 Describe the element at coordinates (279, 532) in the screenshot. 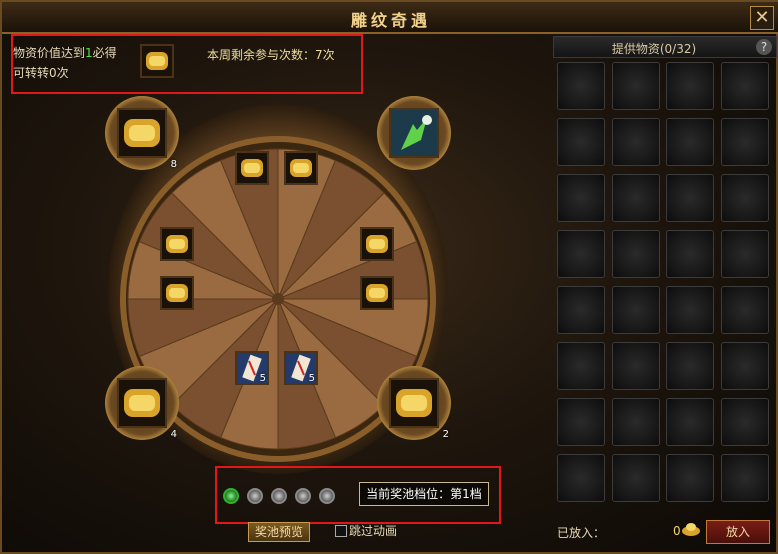

I see `pool-preview-button: 奖池预览` at that location.